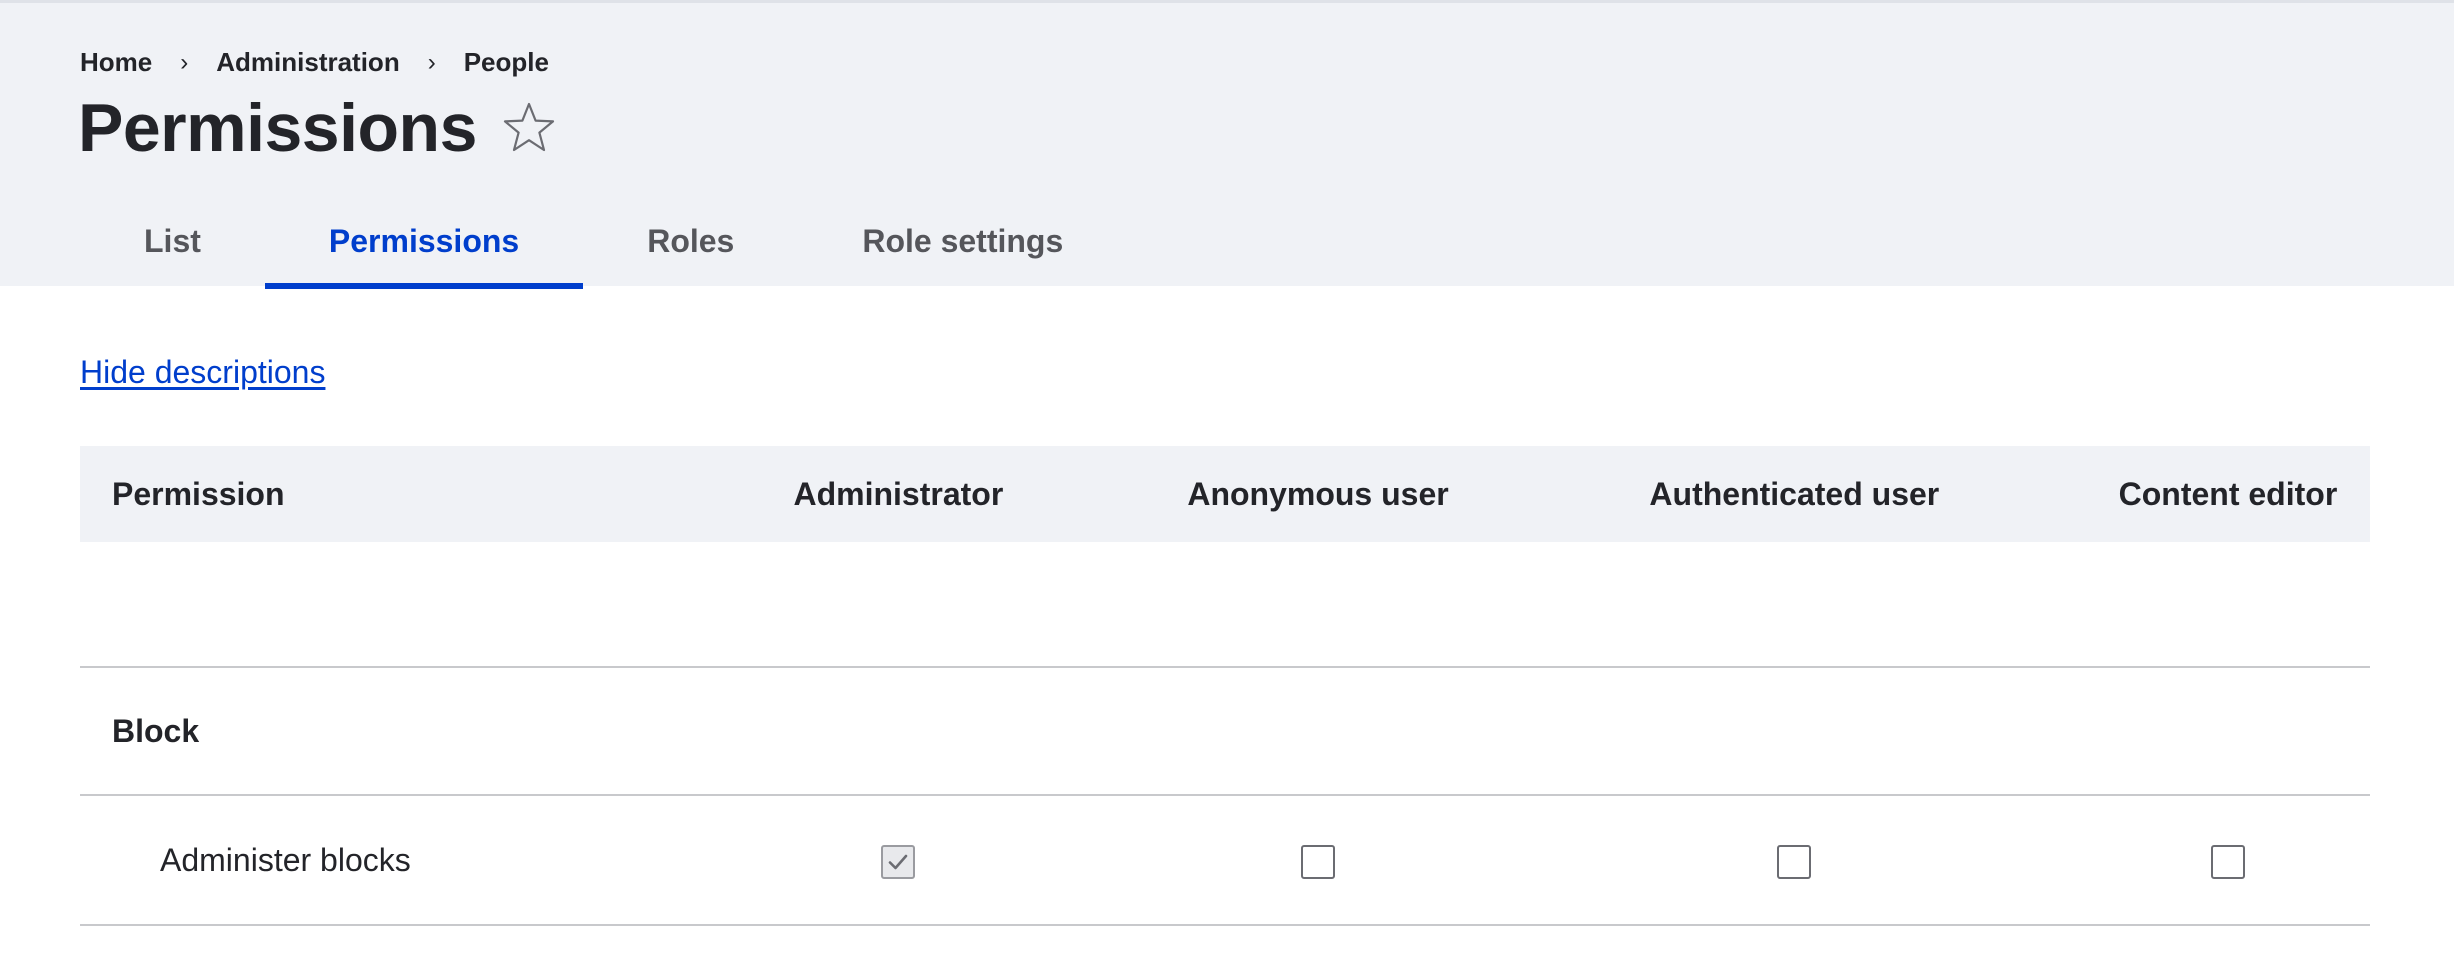 The height and width of the screenshot is (978, 2454). What do you see at coordinates (1225, 605) in the screenshot?
I see `table-spacer-row` at bounding box center [1225, 605].